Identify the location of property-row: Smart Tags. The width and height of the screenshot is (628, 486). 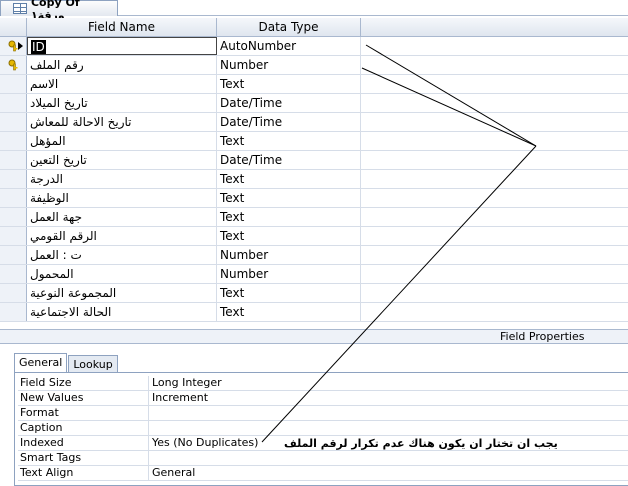
(323, 458).